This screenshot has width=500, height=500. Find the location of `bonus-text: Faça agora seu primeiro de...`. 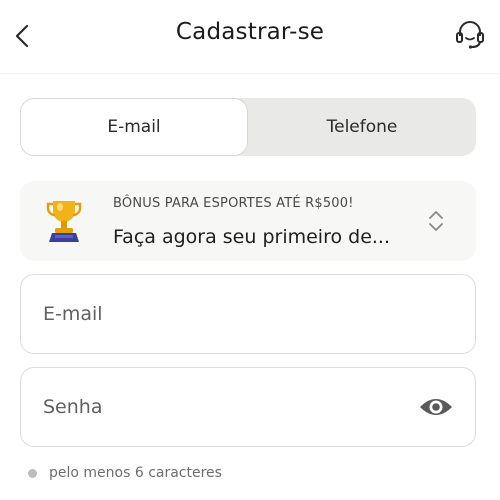

bonus-text: Faça agora seu primeiro de... is located at coordinates (252, 237).